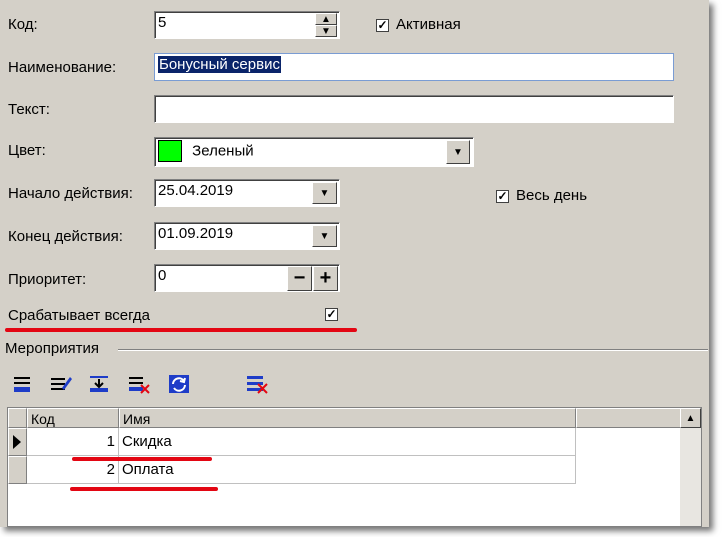 This screenshot has height=537, width=723. What do you see at coordinates (23, 24) in the screenshot?
I see `code-label: Код:` at bounding box center [23, 24].